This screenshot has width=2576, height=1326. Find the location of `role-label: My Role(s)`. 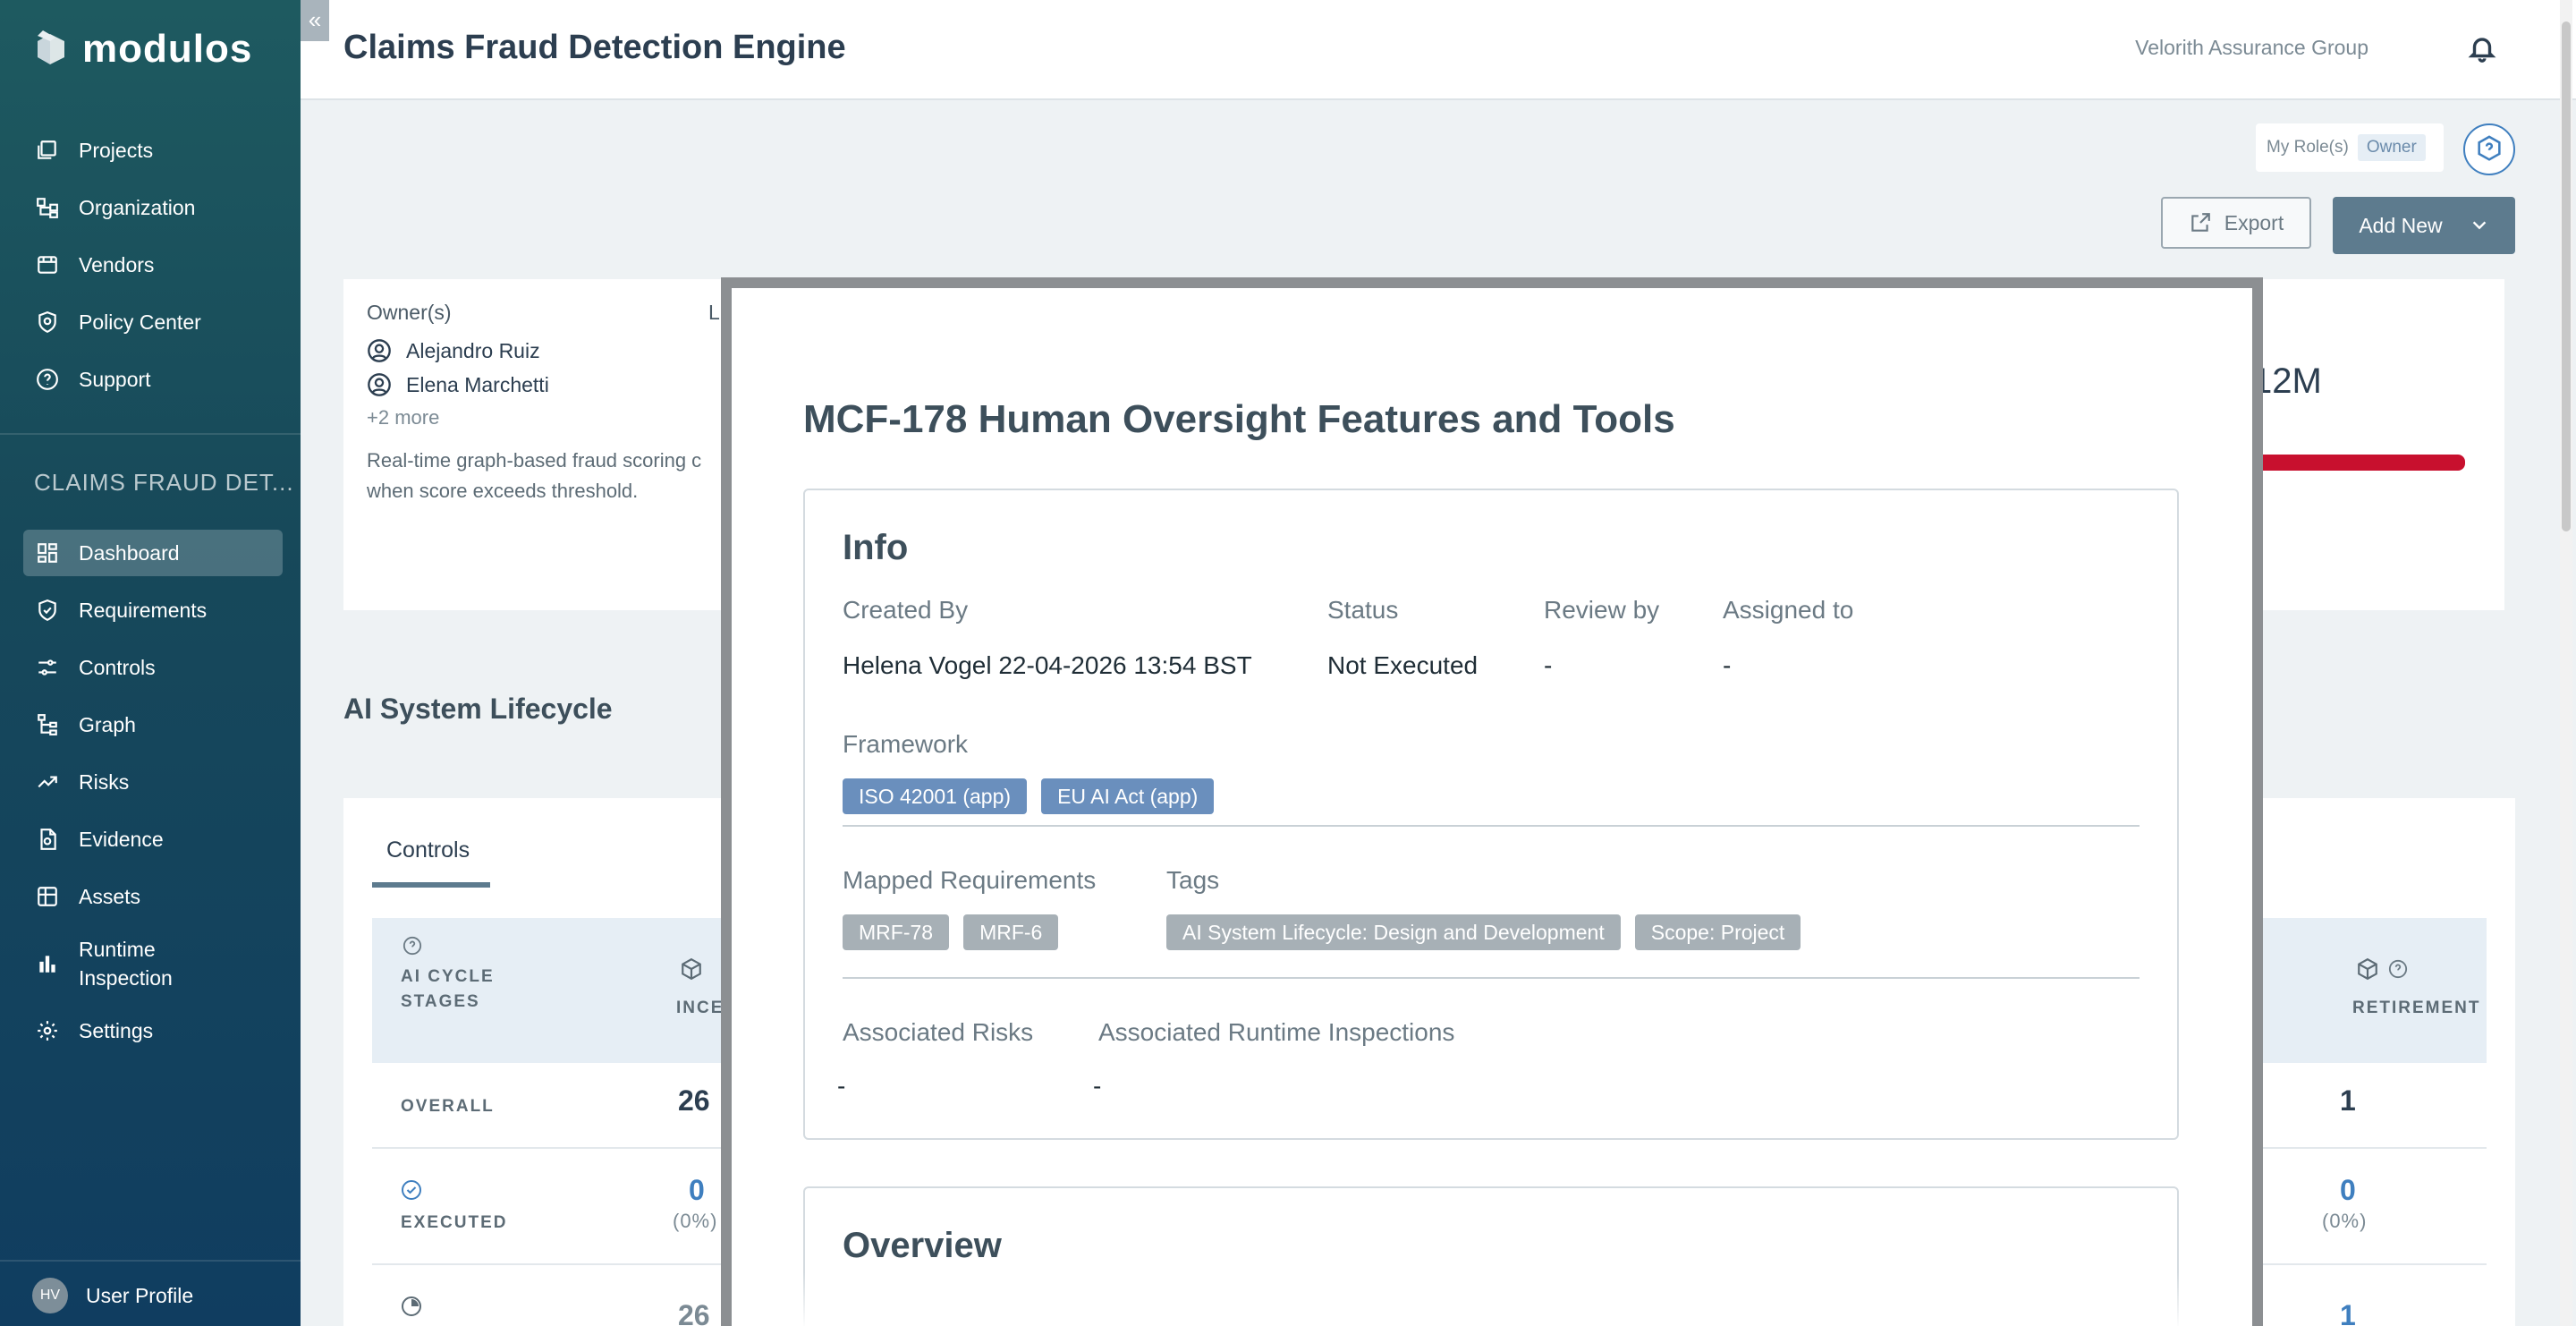

role-label: My Role(s) is located at coordinates (2308, 147).